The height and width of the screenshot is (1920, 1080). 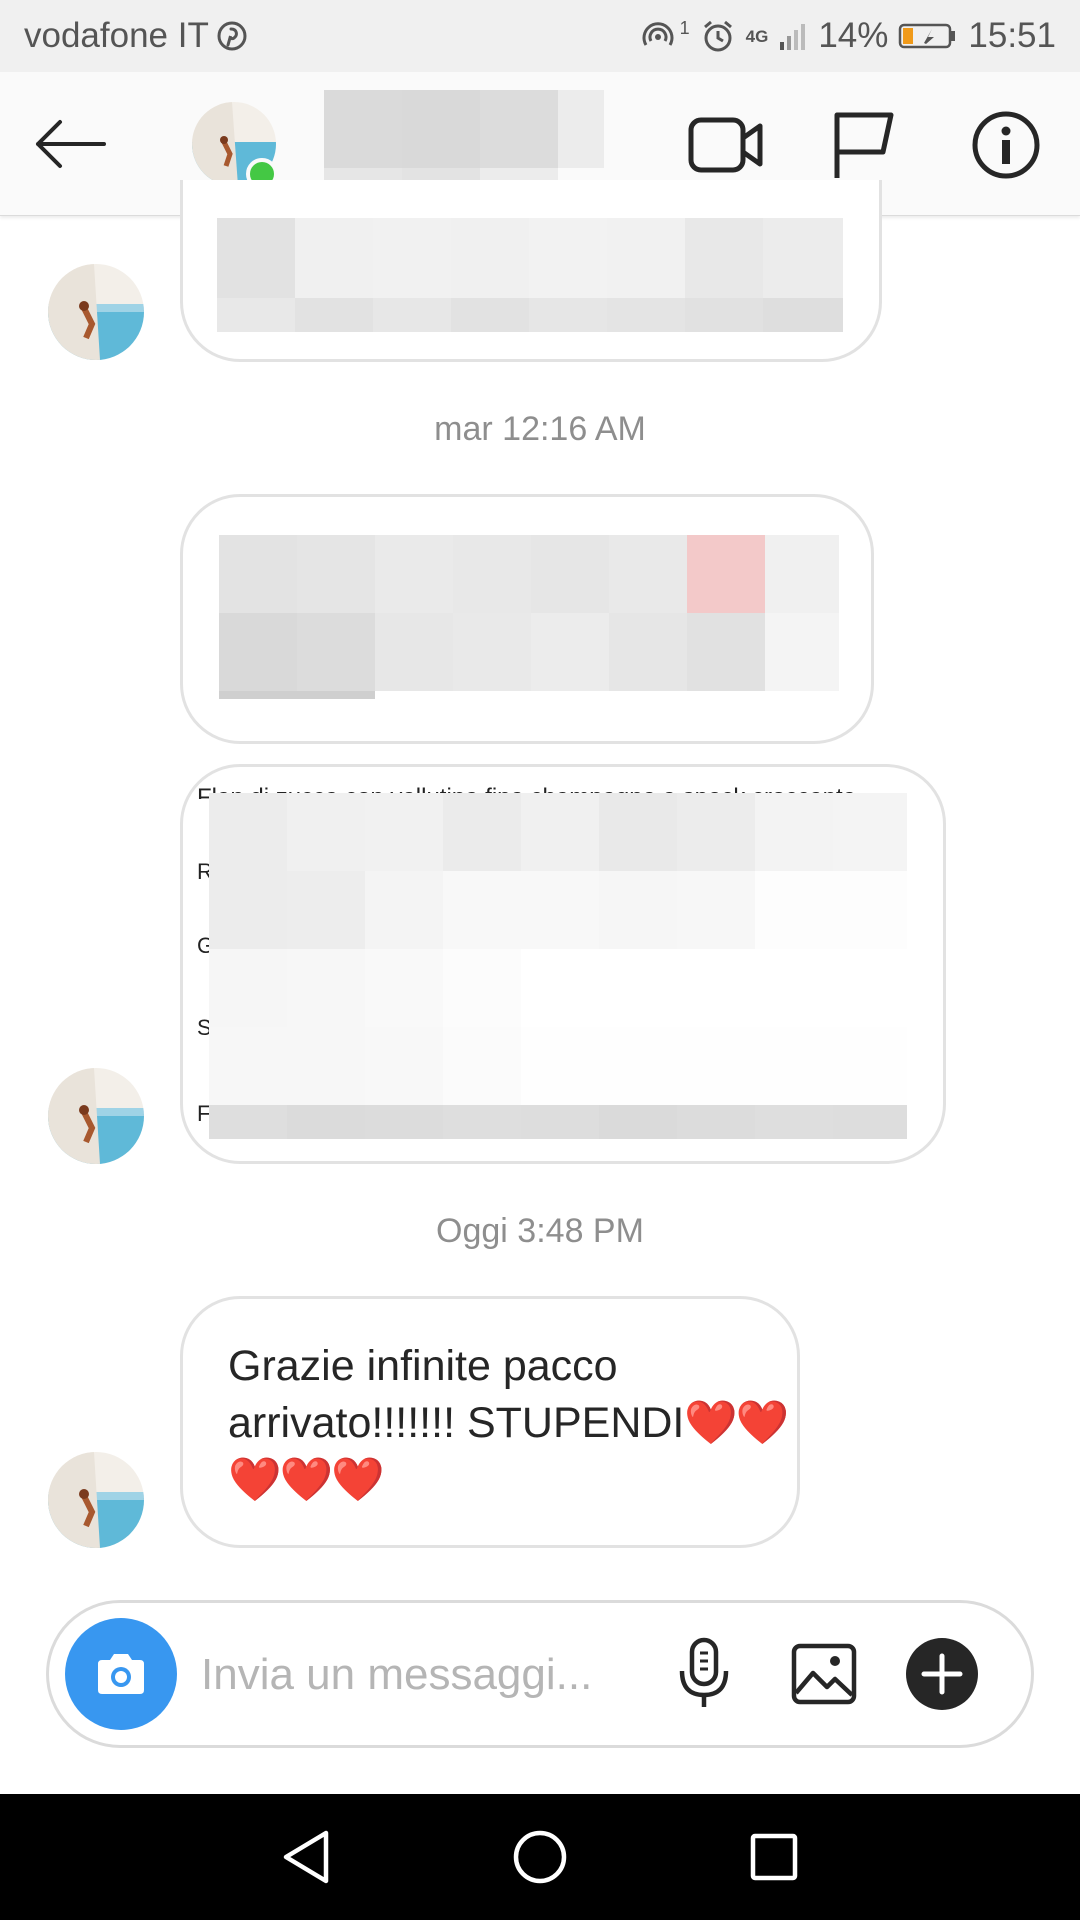 What do you see at coordinates (540, 429) in the screenshot?
I see `thread-timestamp: mar 12:16 AM` at bounding box center [540, 429].